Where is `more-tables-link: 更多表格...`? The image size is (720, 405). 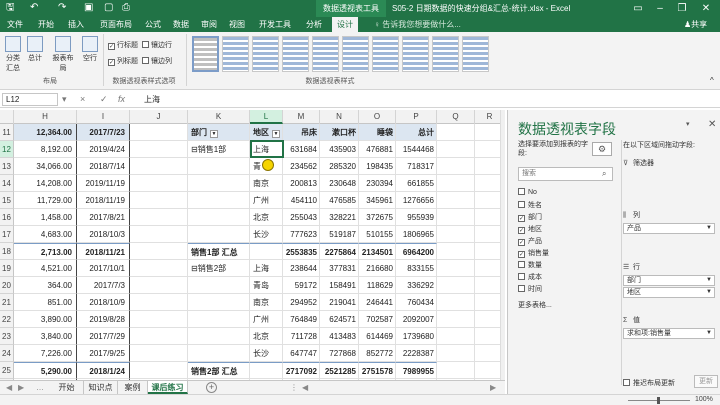
more-tables-link: 更多表格... is located at coordinates (535, 305).